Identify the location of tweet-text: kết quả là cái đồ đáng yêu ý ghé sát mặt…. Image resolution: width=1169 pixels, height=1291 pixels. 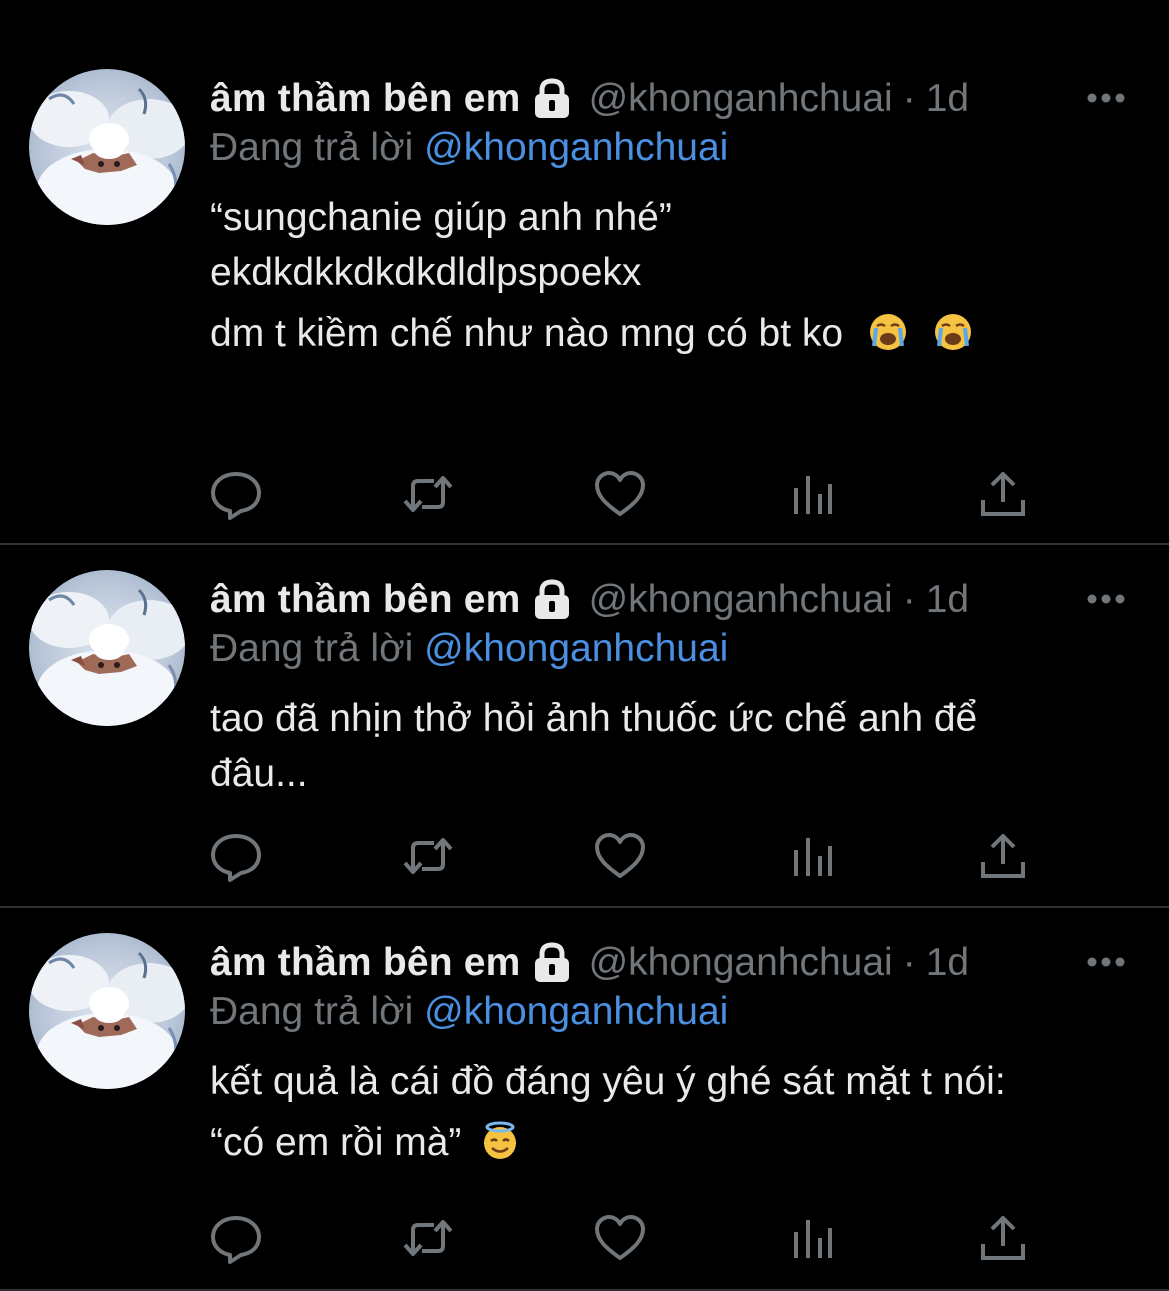
(675, 1112).